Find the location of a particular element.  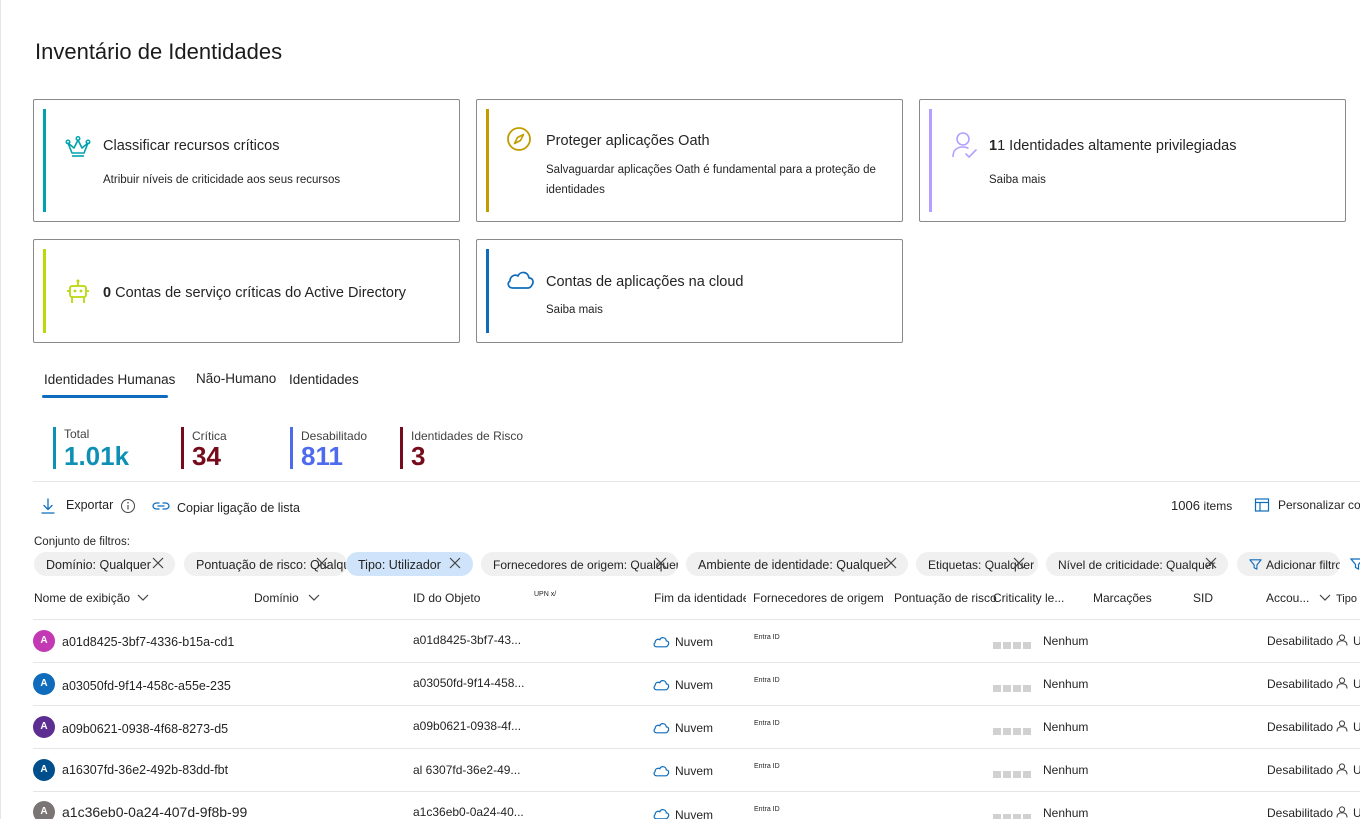

export-button: Exportar is located at coordinates (89, 505).